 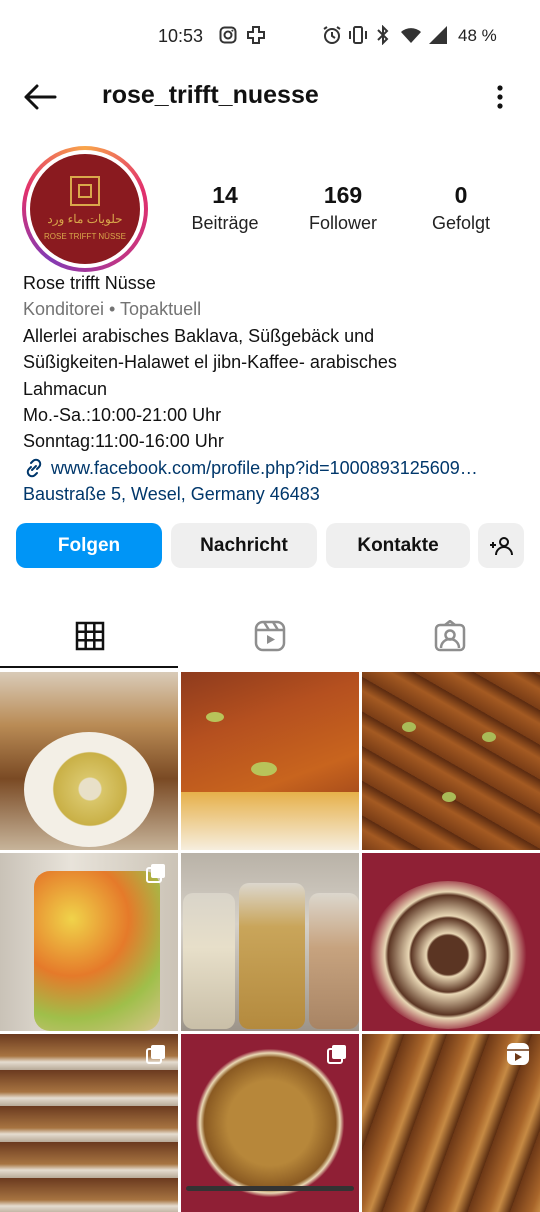 I want to click on contacts-button: Kontakte, so click(x=398, y=545).